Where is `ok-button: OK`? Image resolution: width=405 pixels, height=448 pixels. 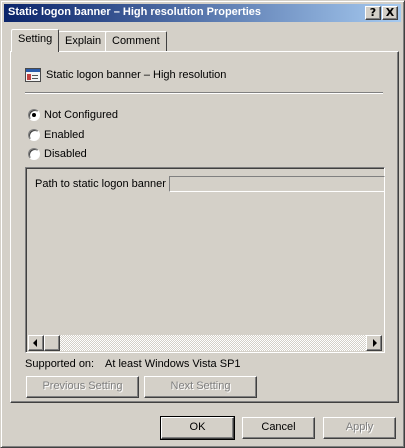
ok-button: OK is located at coordinates (197, 428).